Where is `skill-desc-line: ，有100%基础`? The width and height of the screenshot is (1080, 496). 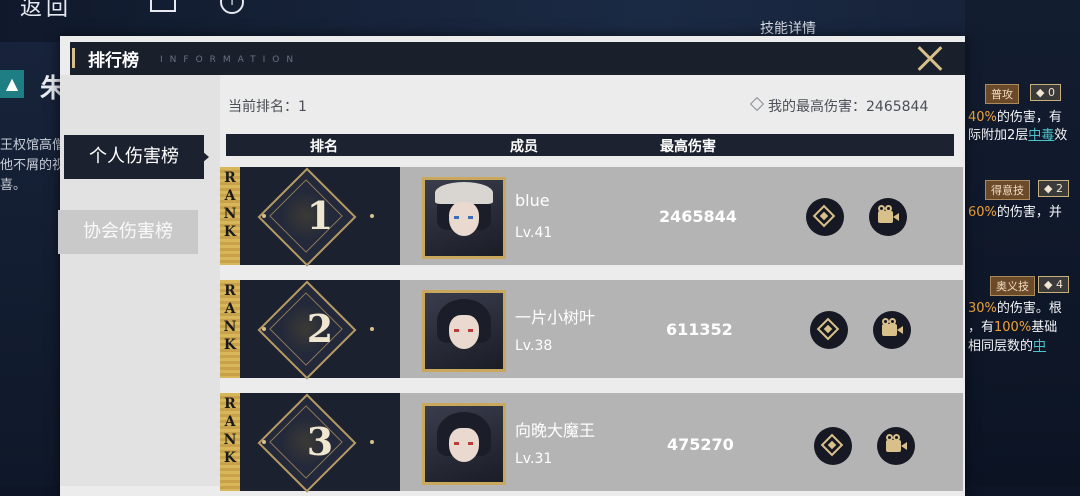
skill-desc-line: ，有100%基础 is located at coordinates (1013, 327).